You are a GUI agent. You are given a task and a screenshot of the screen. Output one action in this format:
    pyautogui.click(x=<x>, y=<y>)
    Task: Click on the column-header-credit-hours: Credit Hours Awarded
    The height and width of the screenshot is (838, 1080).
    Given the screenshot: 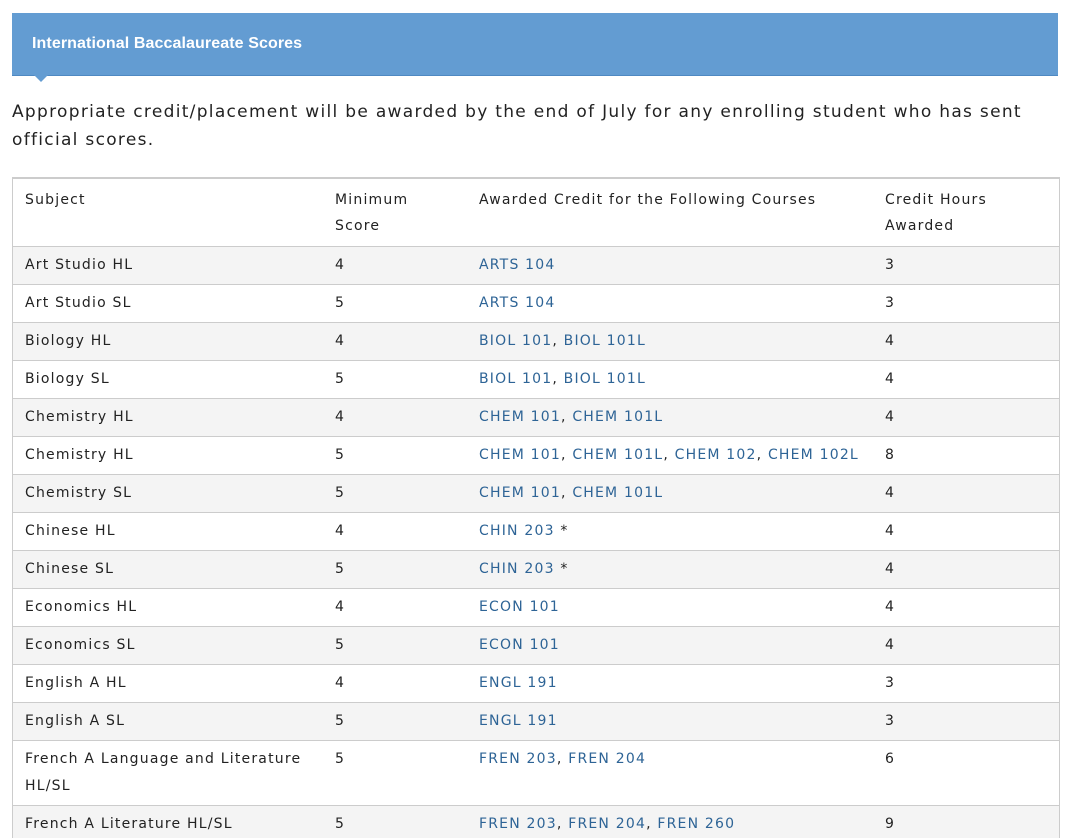 What is the action you would take?
    pyautogui.click(x=936, y=213)
    